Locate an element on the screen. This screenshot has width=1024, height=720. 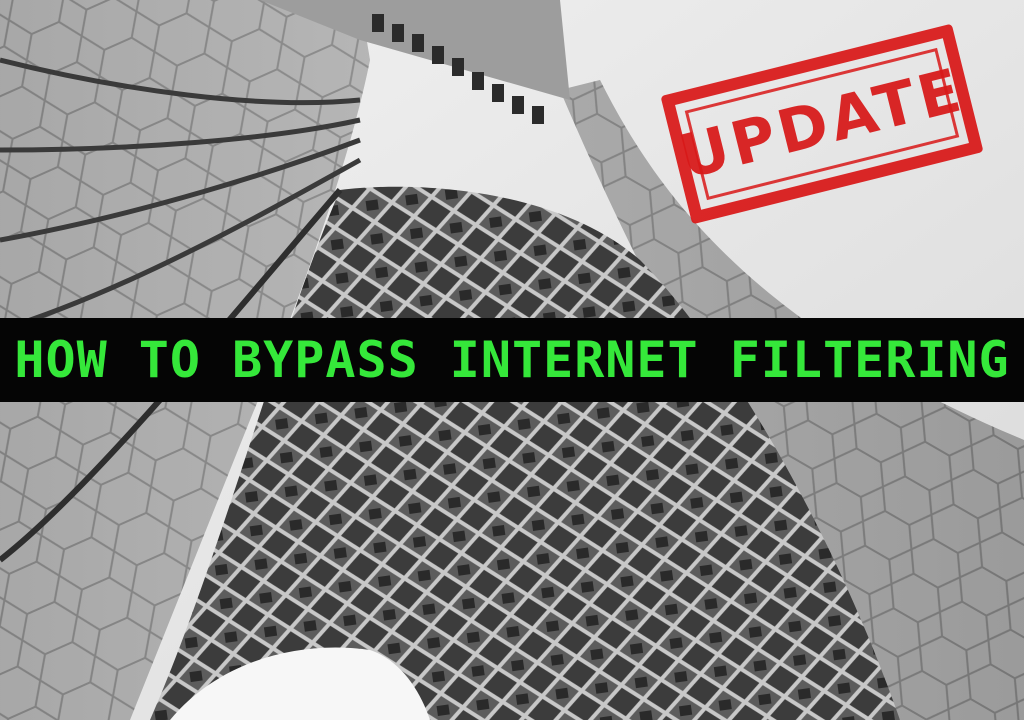
headline-text: HOW TO BYPASS INTERNET FILTERING is located at coordinates (512, 360).